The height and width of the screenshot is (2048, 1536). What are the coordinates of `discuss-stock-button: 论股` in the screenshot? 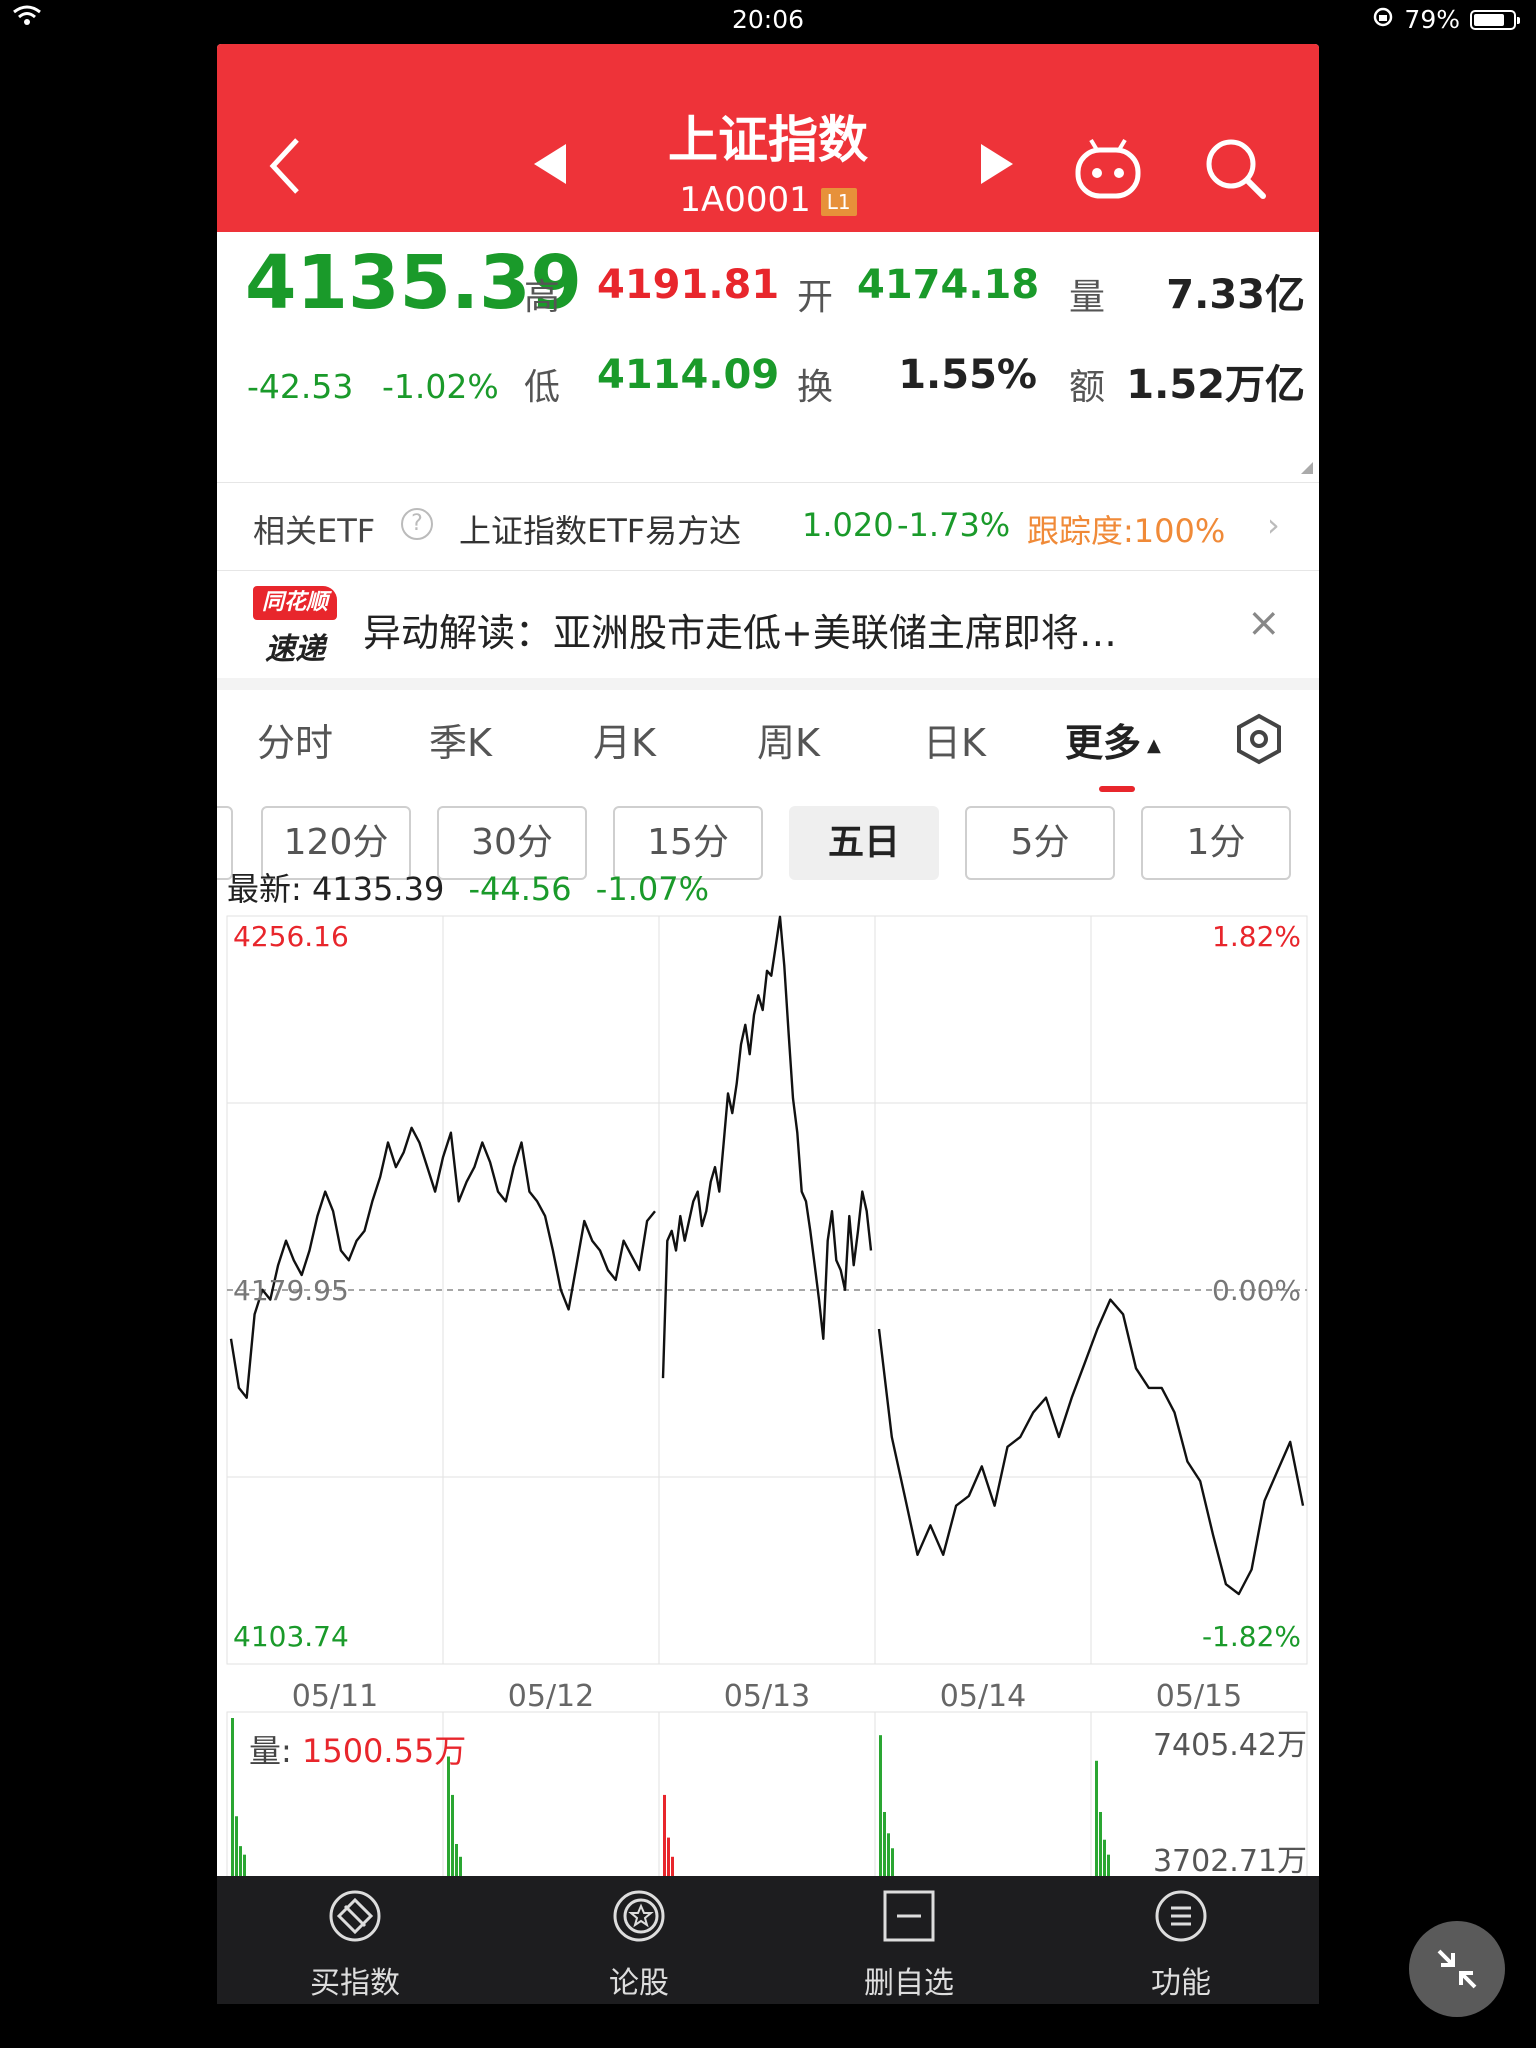 It's located at (639, 1944).